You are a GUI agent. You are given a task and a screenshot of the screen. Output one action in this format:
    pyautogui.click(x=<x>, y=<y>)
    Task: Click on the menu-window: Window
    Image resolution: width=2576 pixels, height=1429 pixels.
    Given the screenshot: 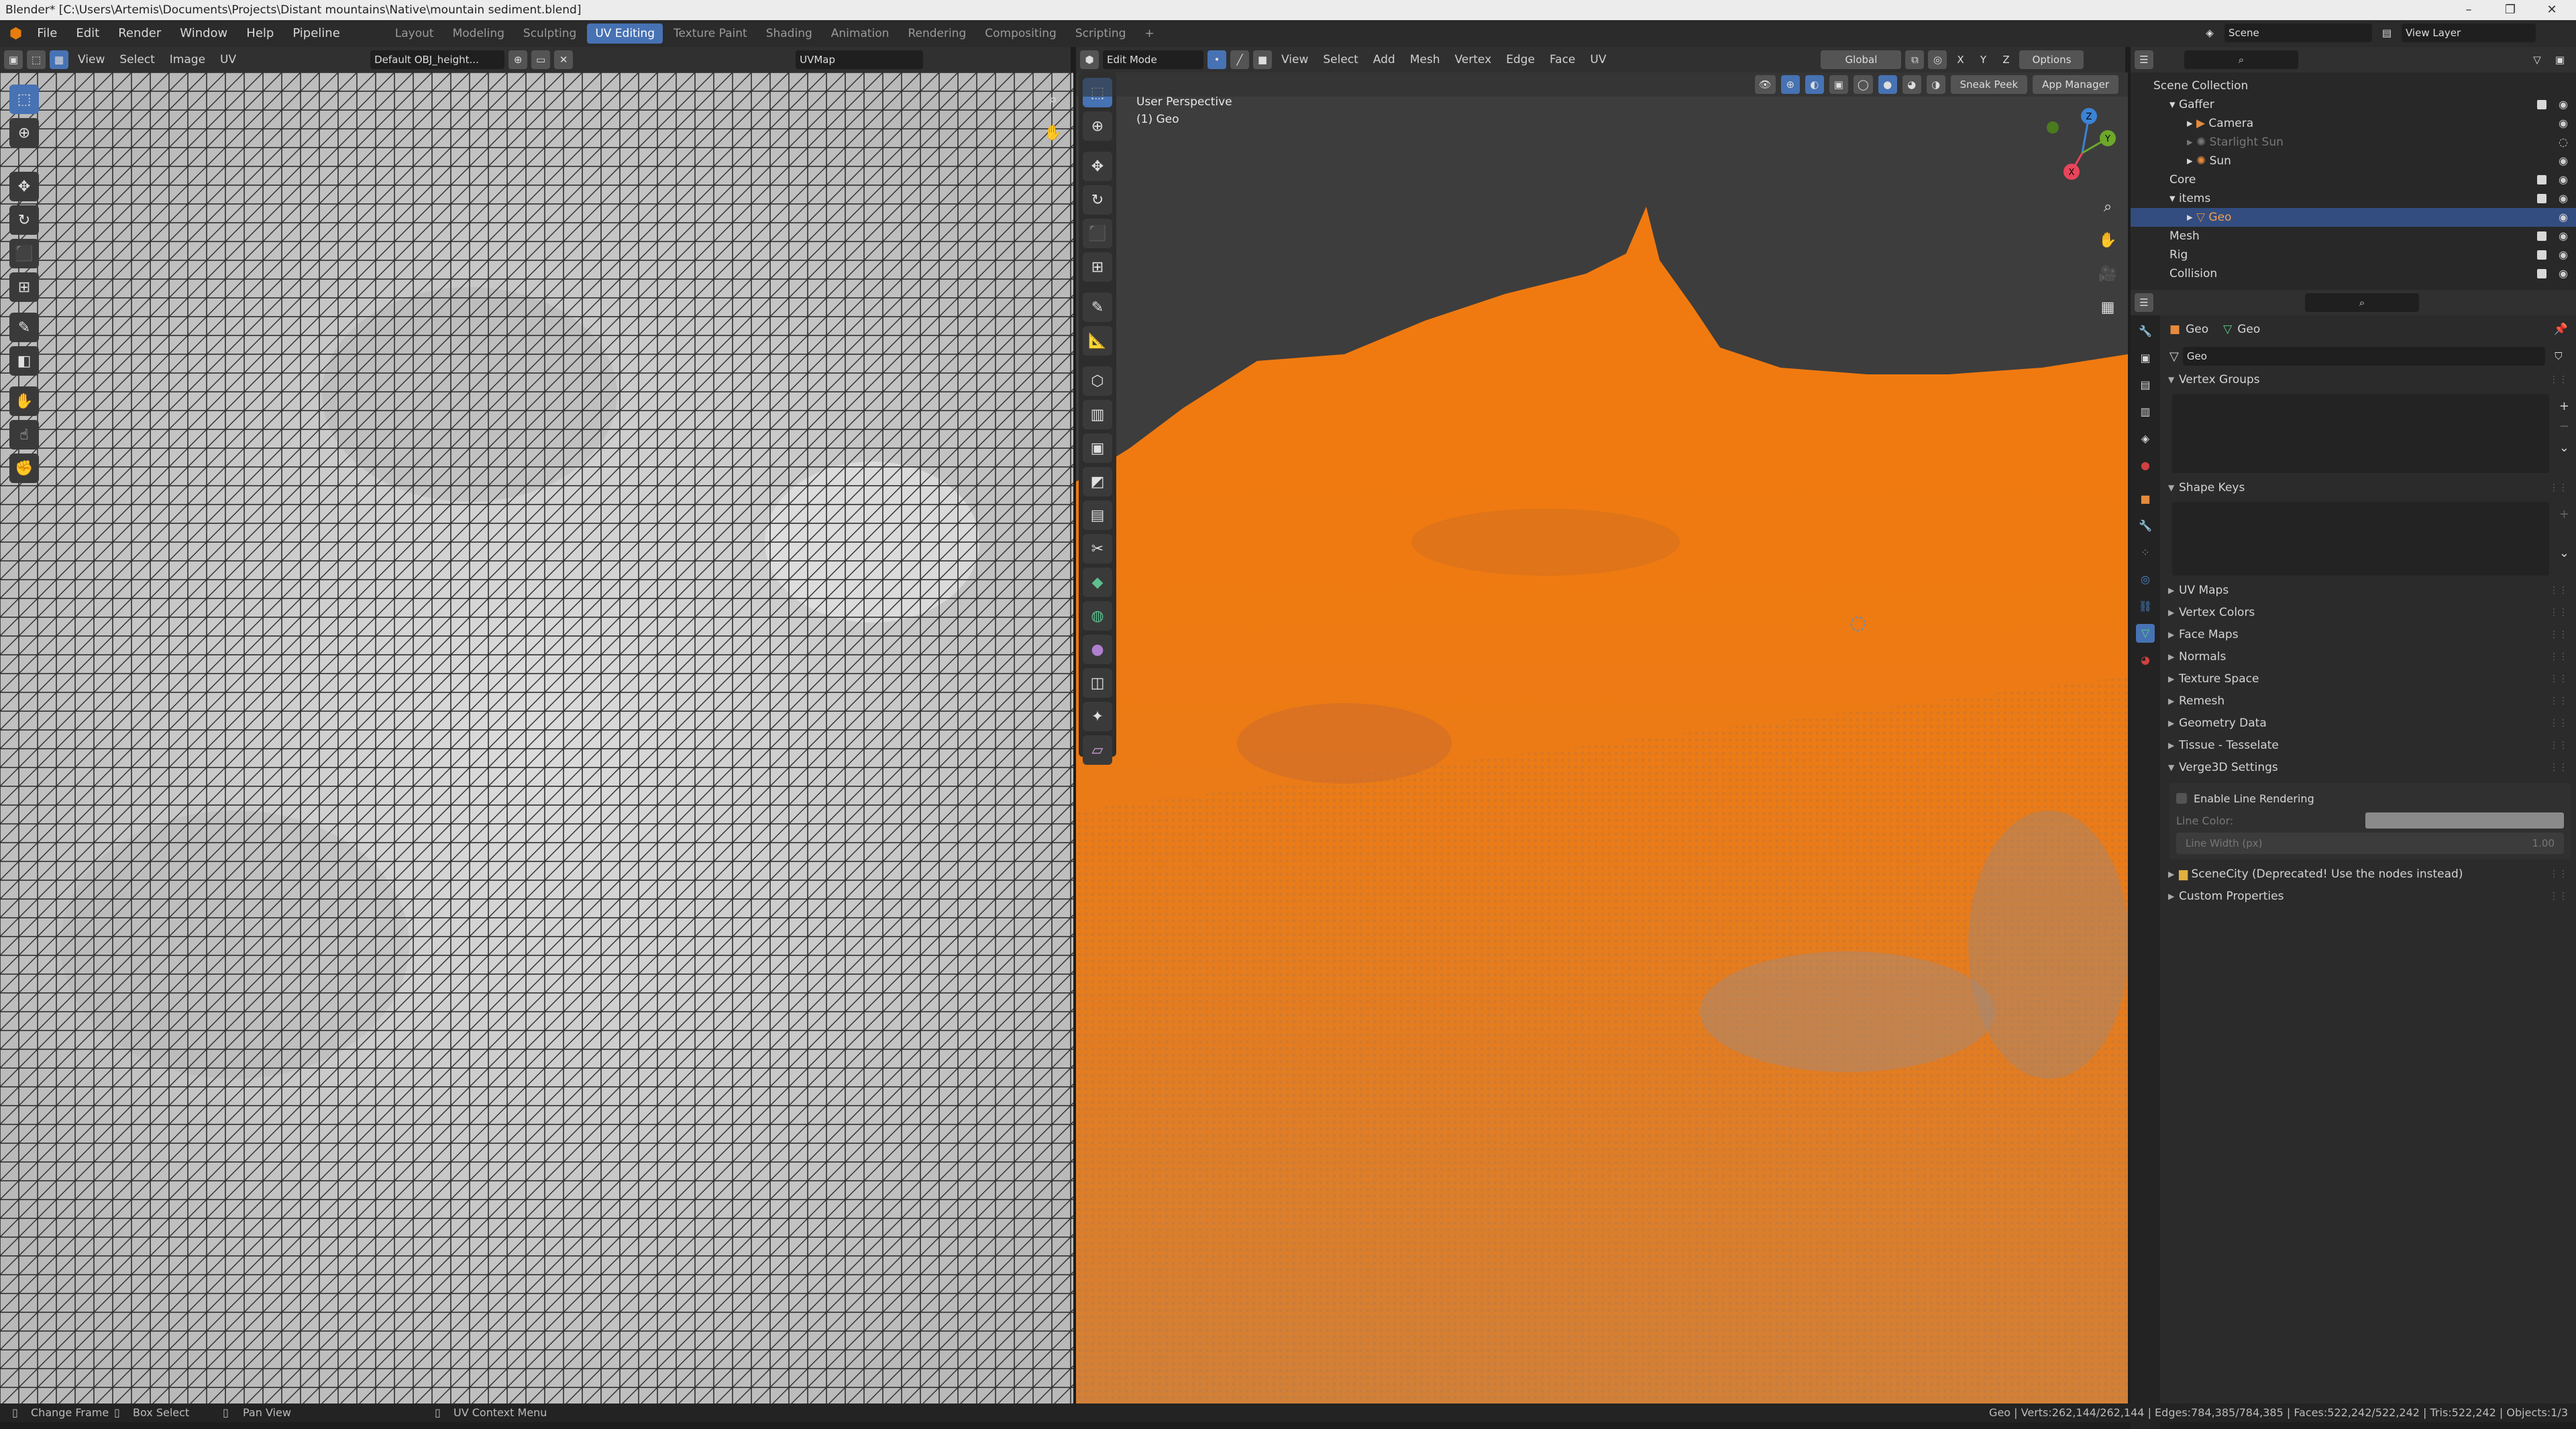 What is the action you would take?
    pyautogui.click(x=203, y=33)
    